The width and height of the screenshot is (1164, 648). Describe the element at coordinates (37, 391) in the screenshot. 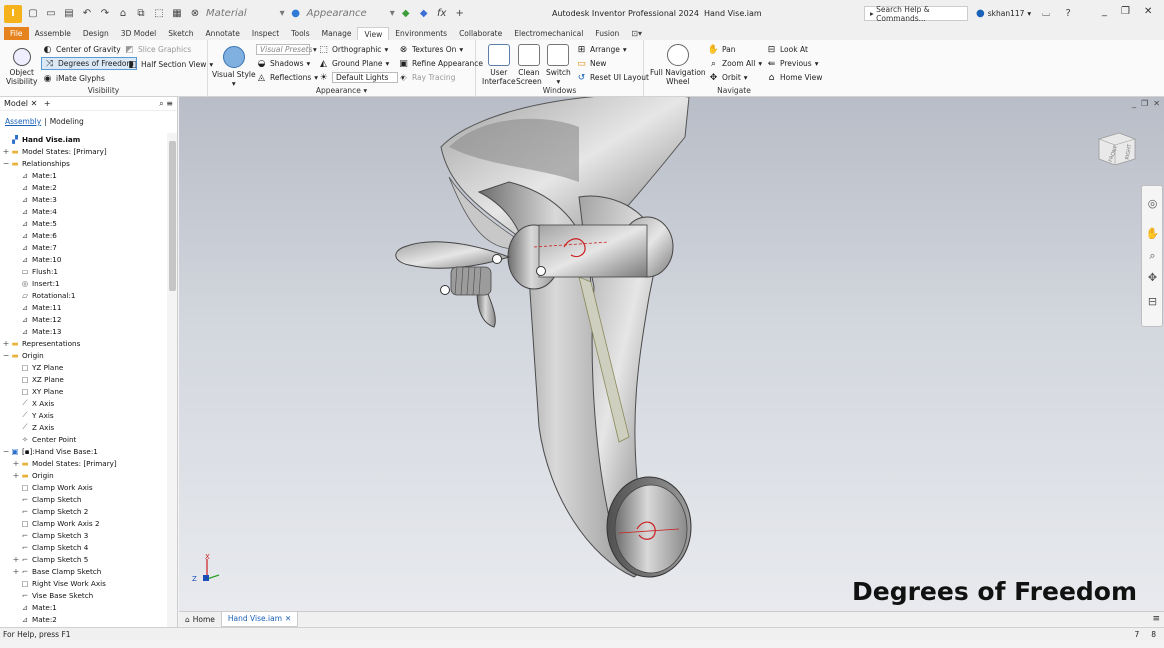

I see `tree-item: ▢ XY Plane` at that location.